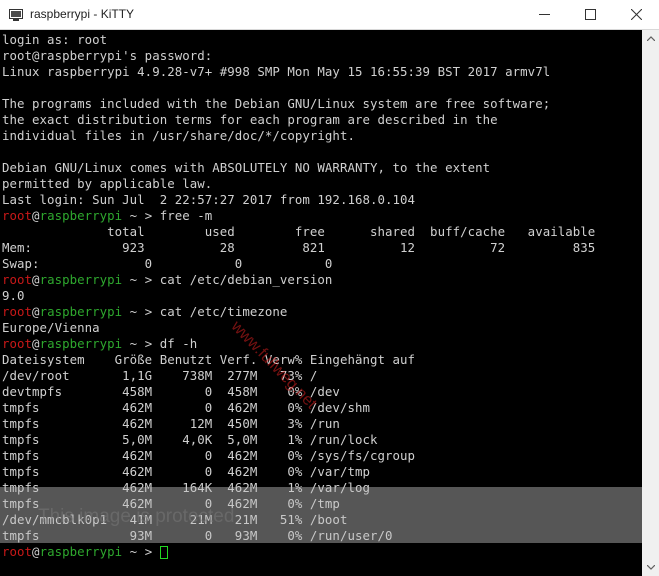 Image resolution: width=659 pixels, height=576 pixels. What do you see at coordinates (55, 39) in the screenshot?
I see `output-line: login as: root` at bounding box center [55, 39].